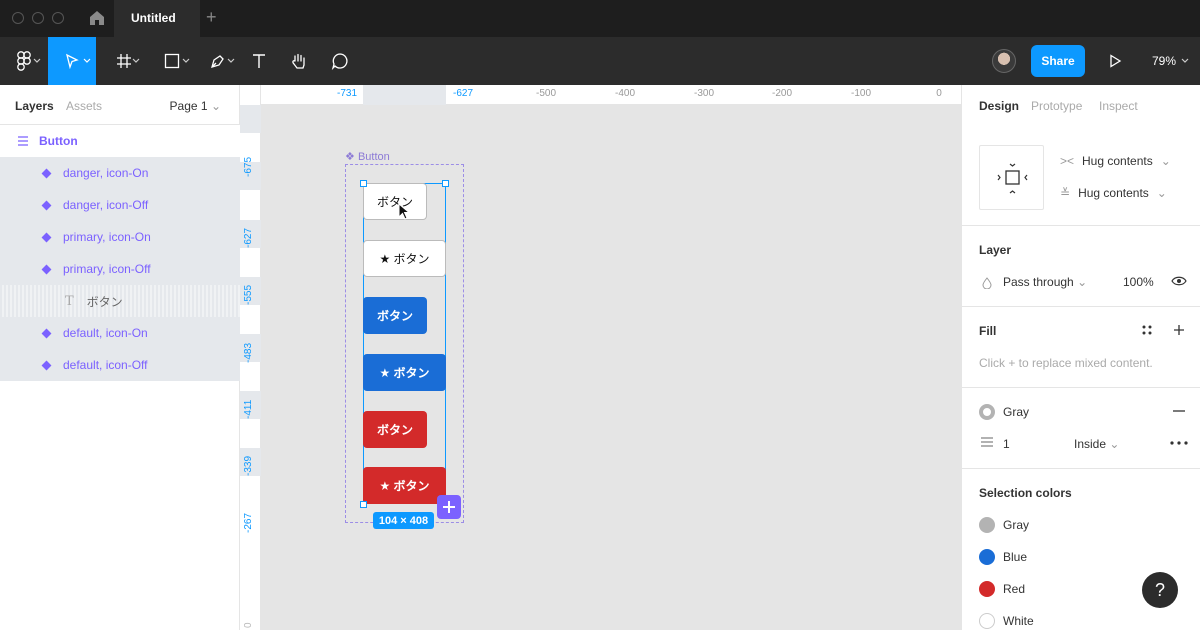 The image size is (1200, 630). Describe the element at coordinates (1179, 443) in the screenshot. I see `more-options-icon` at that location.